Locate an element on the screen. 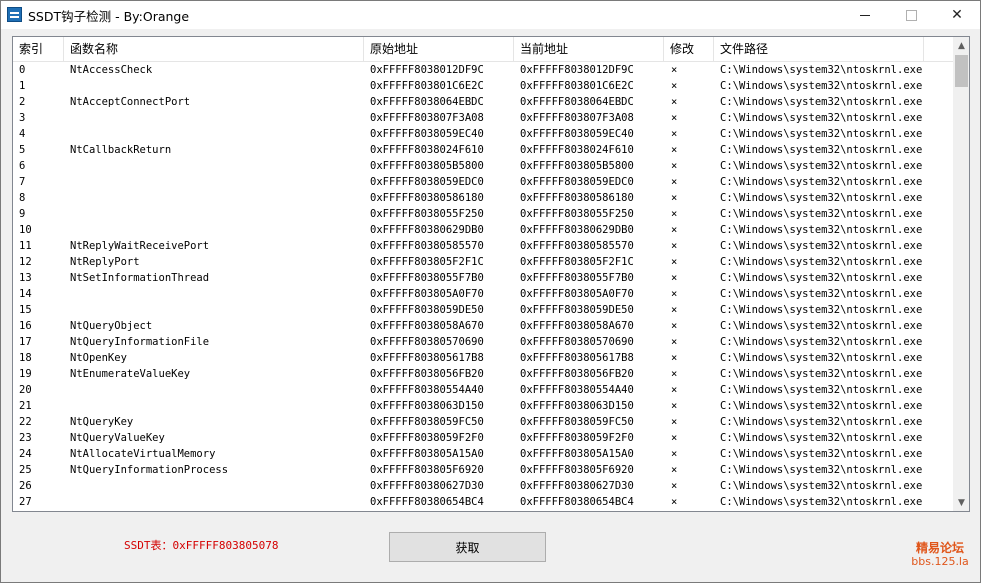 This screenshot has width=981, height=583. cell-original-address: 0xFFFFF803805F6920 is located at coordinates (427, 470).